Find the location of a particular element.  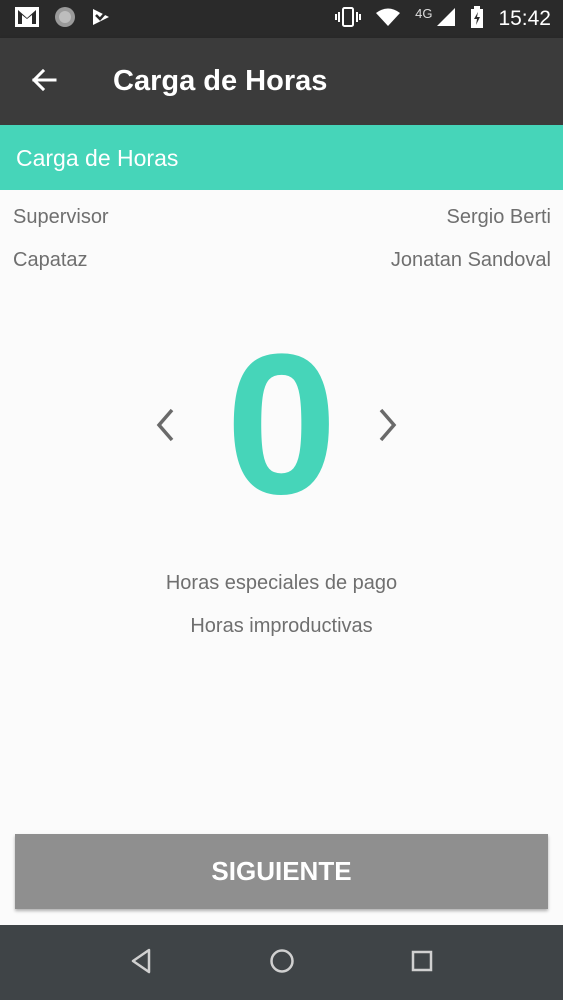

nav-recent-button is located at coordinates (422, 963).